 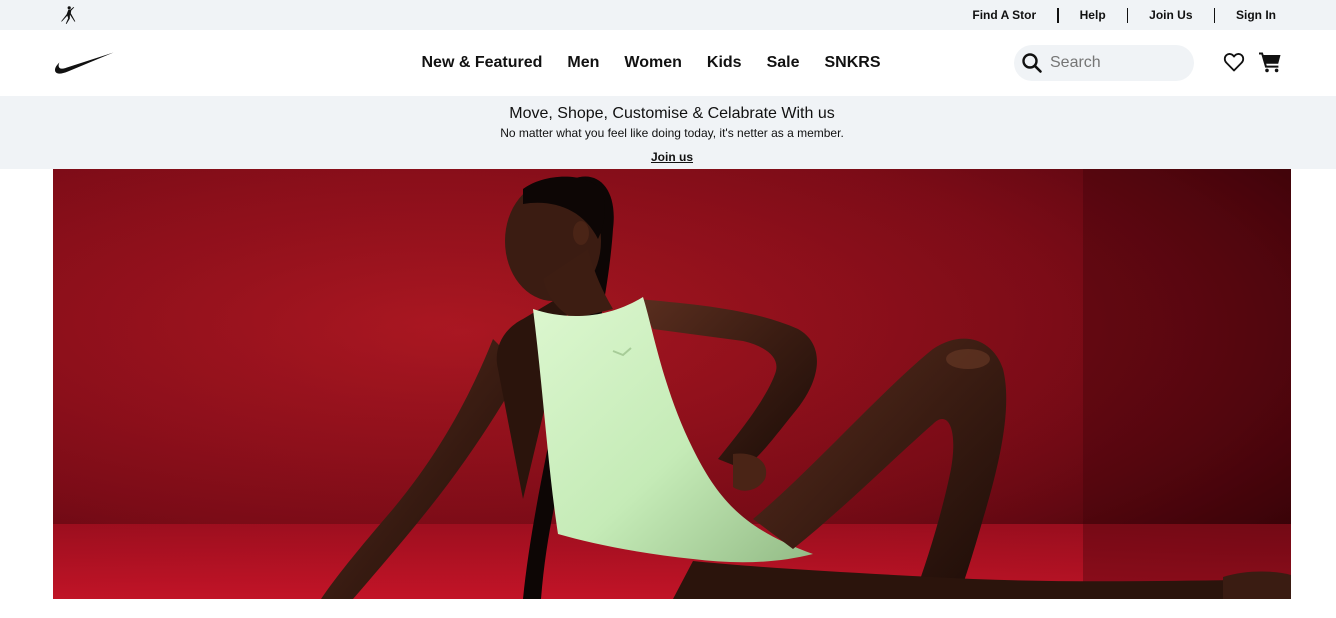 What do you see at coordinates (1234, 62) in the screenshot?
I see `heart-icon` at bounding box center [1234, 62].